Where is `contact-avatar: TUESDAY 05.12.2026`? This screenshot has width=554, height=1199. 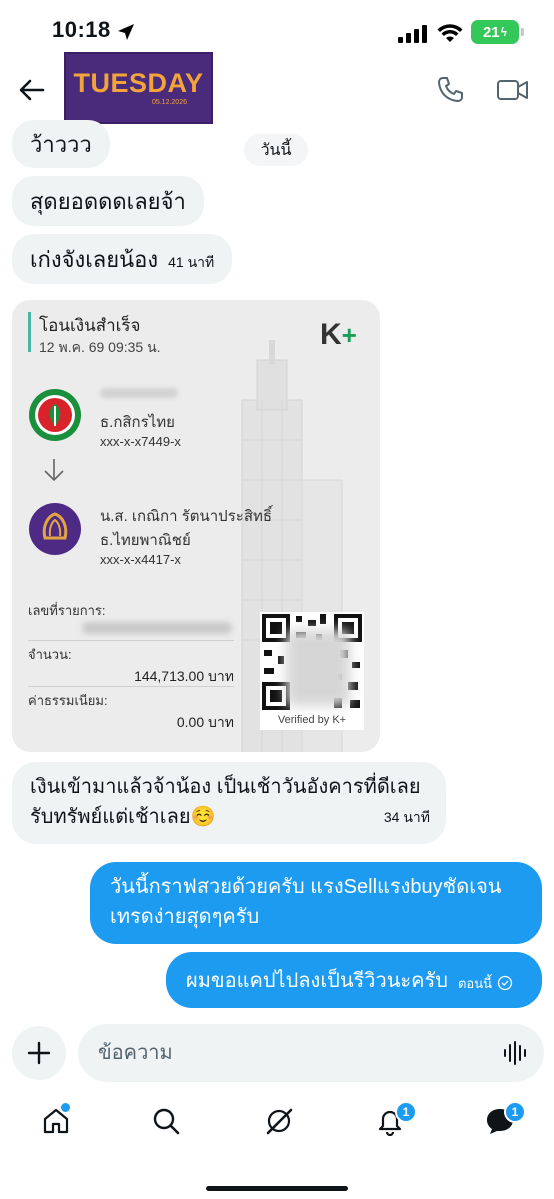
contact-avatar: TUESDAY 05.12.2026 is located at coordinates (138, 88).